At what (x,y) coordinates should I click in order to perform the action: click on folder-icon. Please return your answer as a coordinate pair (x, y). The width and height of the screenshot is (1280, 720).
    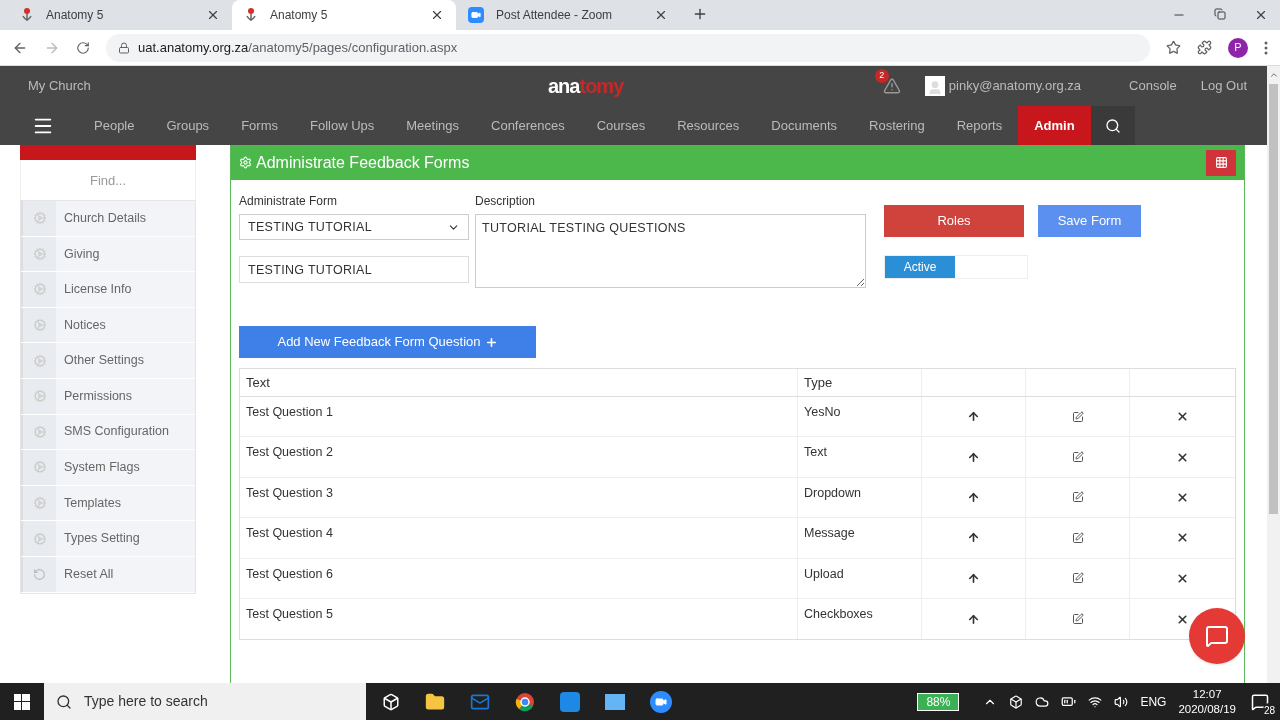
    Looking at the image, I should click on (435, 701).